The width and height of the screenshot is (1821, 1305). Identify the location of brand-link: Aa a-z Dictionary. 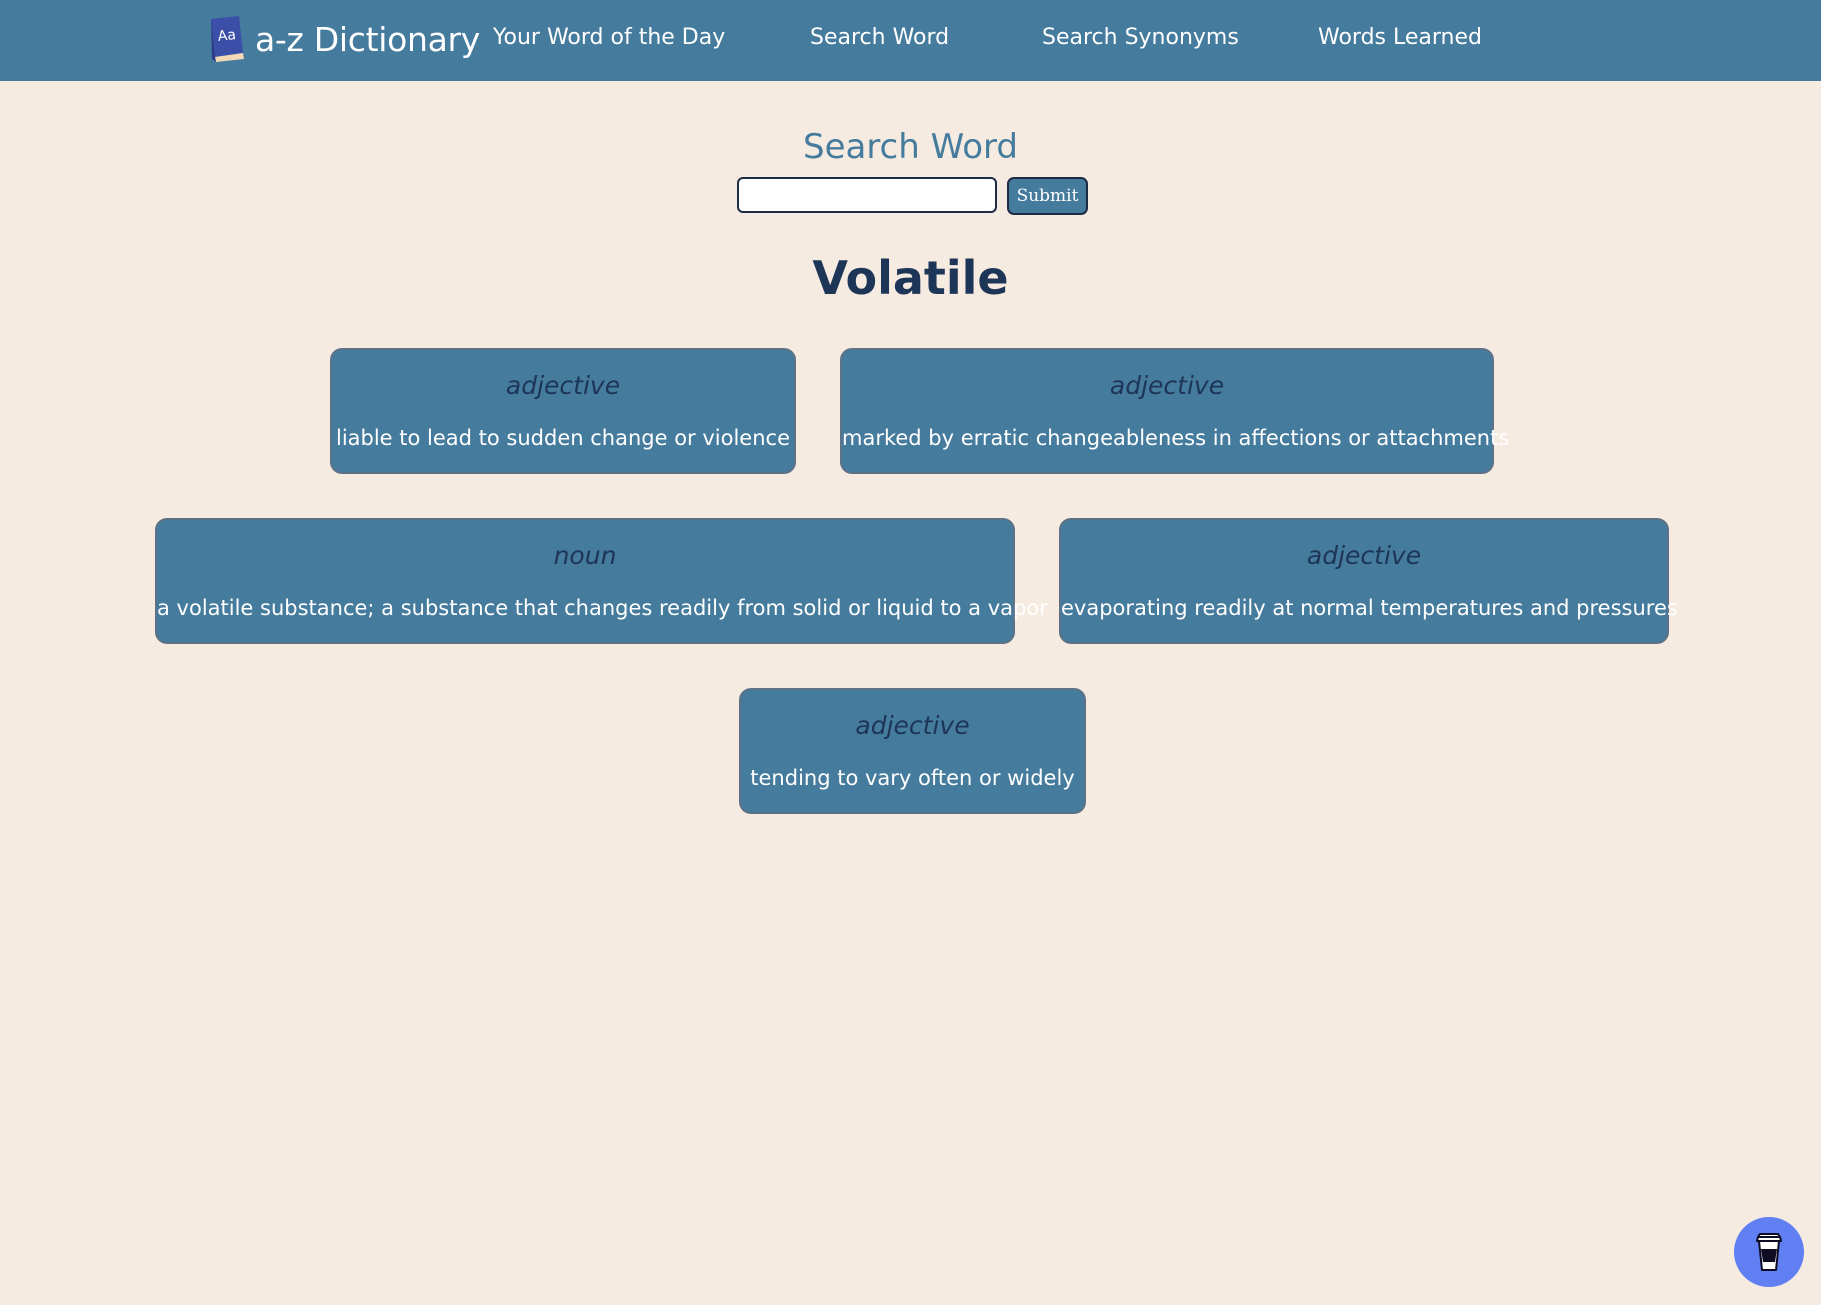
(342, 39).